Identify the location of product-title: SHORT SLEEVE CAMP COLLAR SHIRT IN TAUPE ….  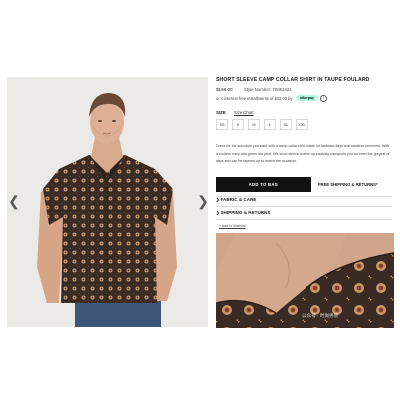
(293, 80).